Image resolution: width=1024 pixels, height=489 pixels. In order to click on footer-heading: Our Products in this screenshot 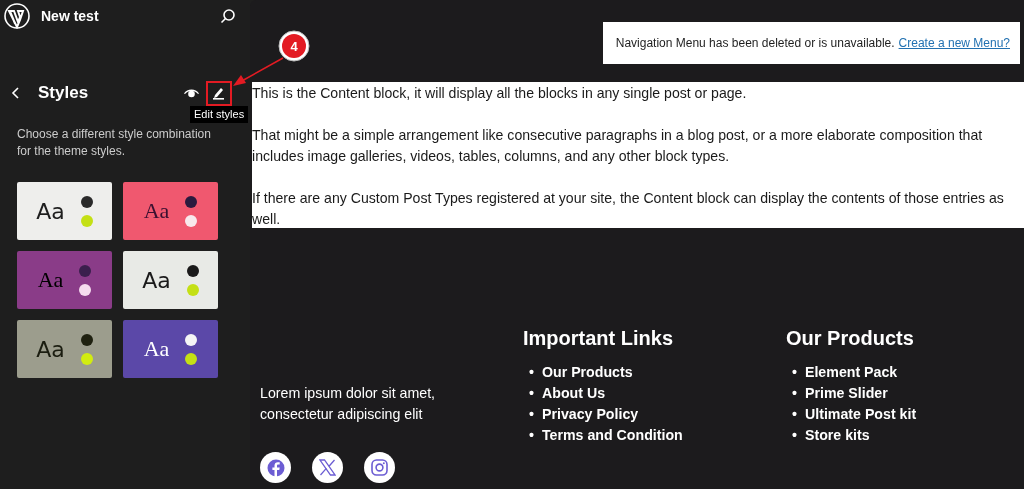, I will do `click(850, 338)`.